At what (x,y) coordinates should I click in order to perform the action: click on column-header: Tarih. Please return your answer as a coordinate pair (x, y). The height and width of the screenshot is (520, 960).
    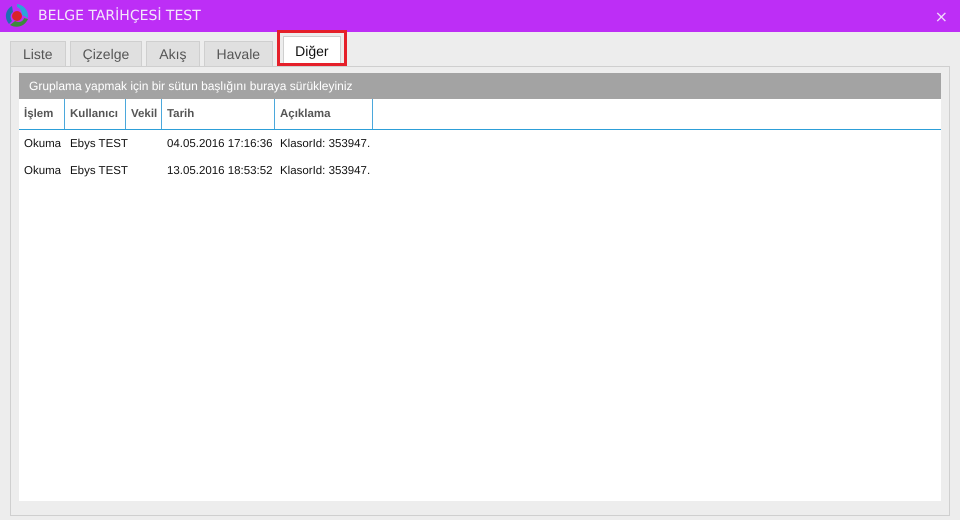
    Looking at the image, I should click on (218, 114).